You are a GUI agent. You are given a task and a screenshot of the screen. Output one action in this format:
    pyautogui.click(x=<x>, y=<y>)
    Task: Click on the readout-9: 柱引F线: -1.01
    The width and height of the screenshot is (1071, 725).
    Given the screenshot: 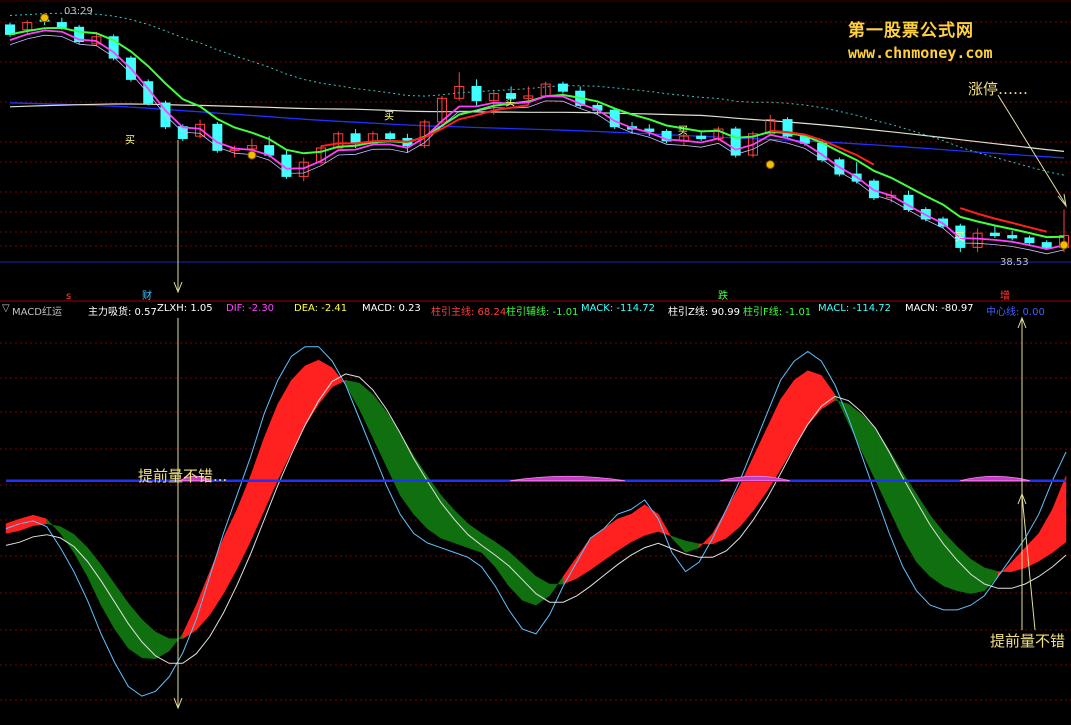 What is the action you would take?
    pyautogui.click(x=777, y=312)
    